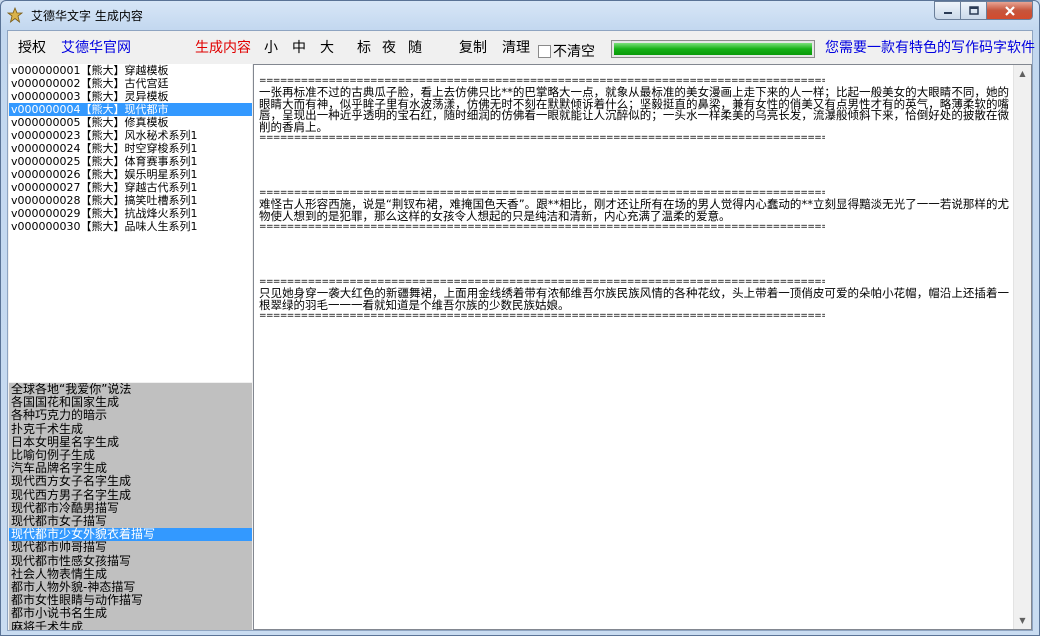 This screenshot has width=1040, height=636. What do you see at coordinates (130, 200) in the screenshot?
I see `template-list-item: v000000028【熊大】搞笑吐槽系列1` at bounding box center [130, 200].